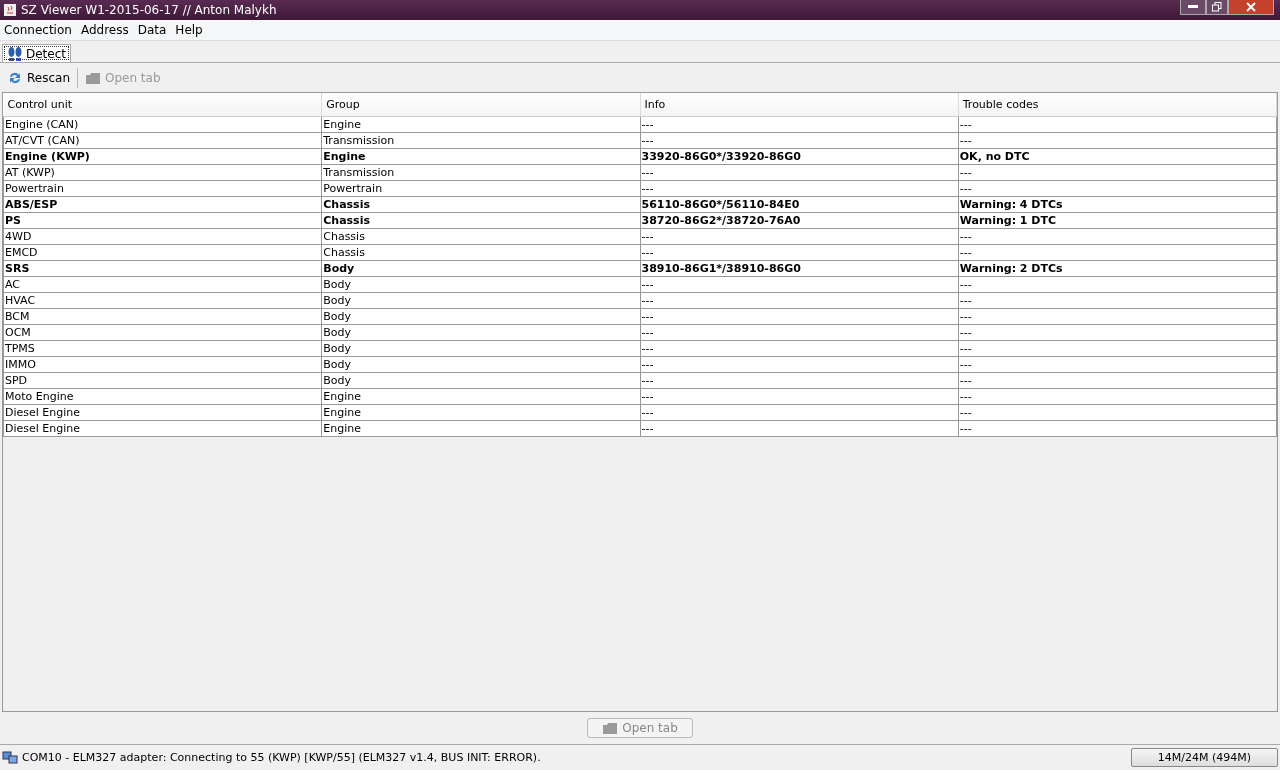 The width and height of the screenshot is (1280, 770). I want to click on table-cell: Moto Engine, so click(162, 396).